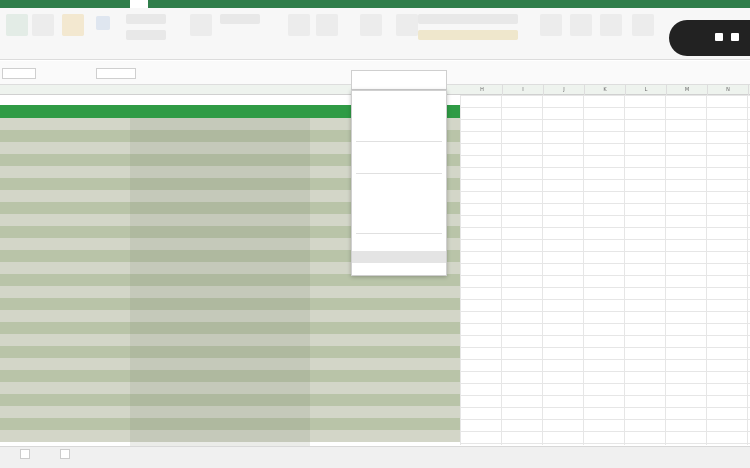 This screenshot has height=468, width=750. What do you see at coordinates (201, 25) in the screenshot?
I see `align-icon` at bounding box center [201, 25].